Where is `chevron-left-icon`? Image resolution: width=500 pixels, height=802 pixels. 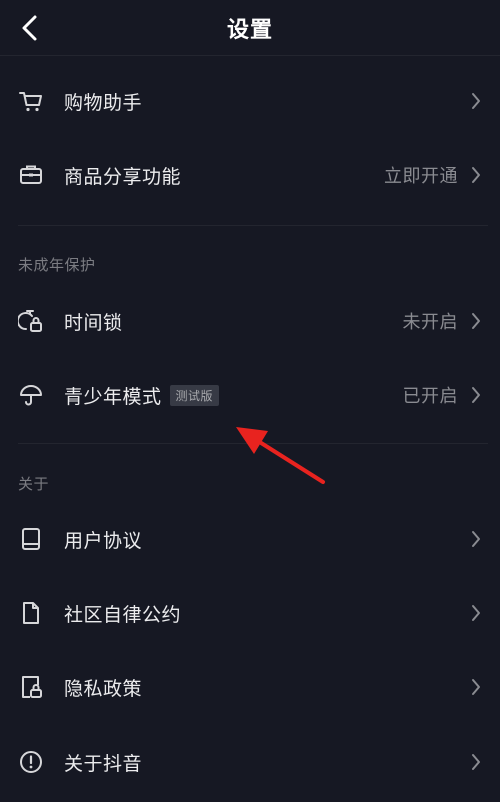
chevron-left-icon is located at coordinates (29, 28).